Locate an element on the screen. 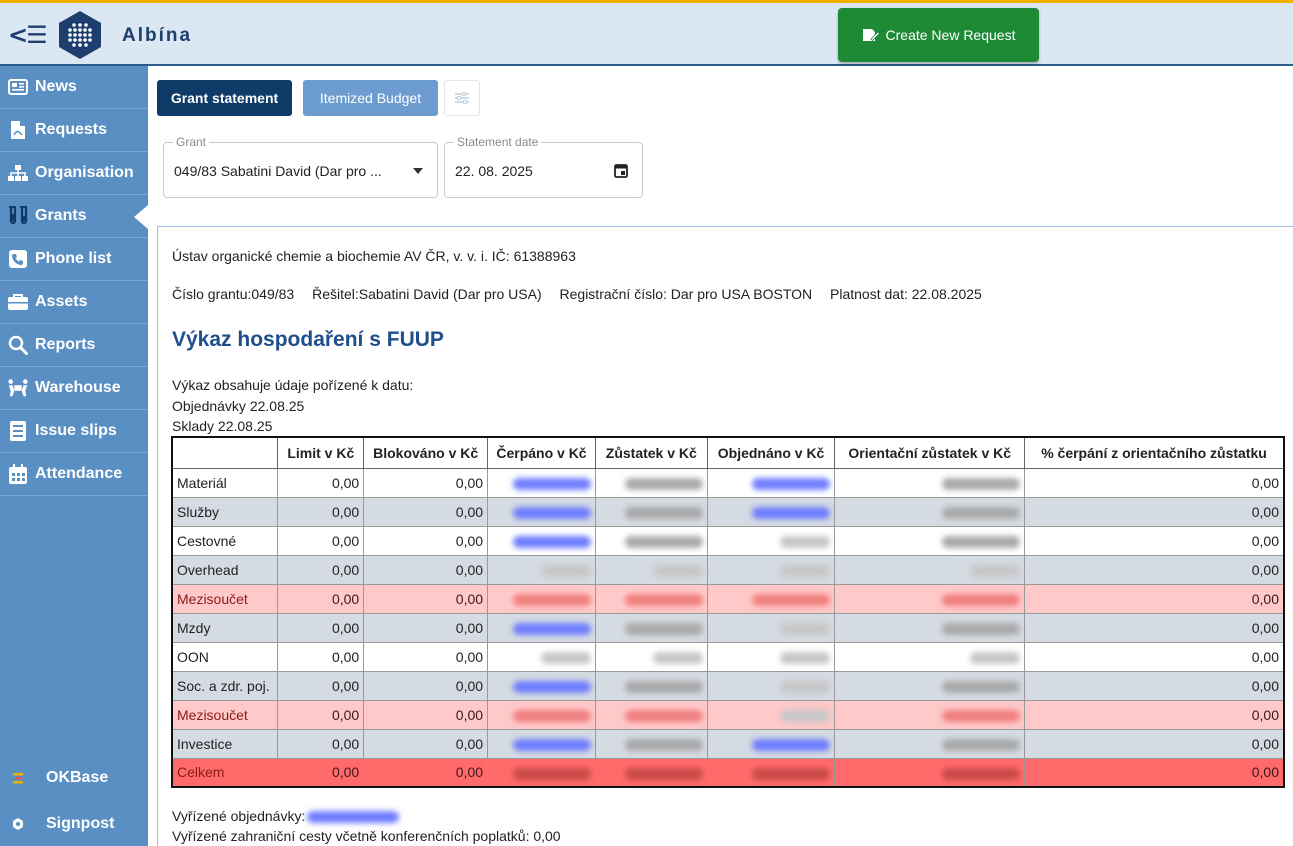 This screenshot has width=1293, height=846. sidebar-item-news: News is located at coordinates (74, 87).